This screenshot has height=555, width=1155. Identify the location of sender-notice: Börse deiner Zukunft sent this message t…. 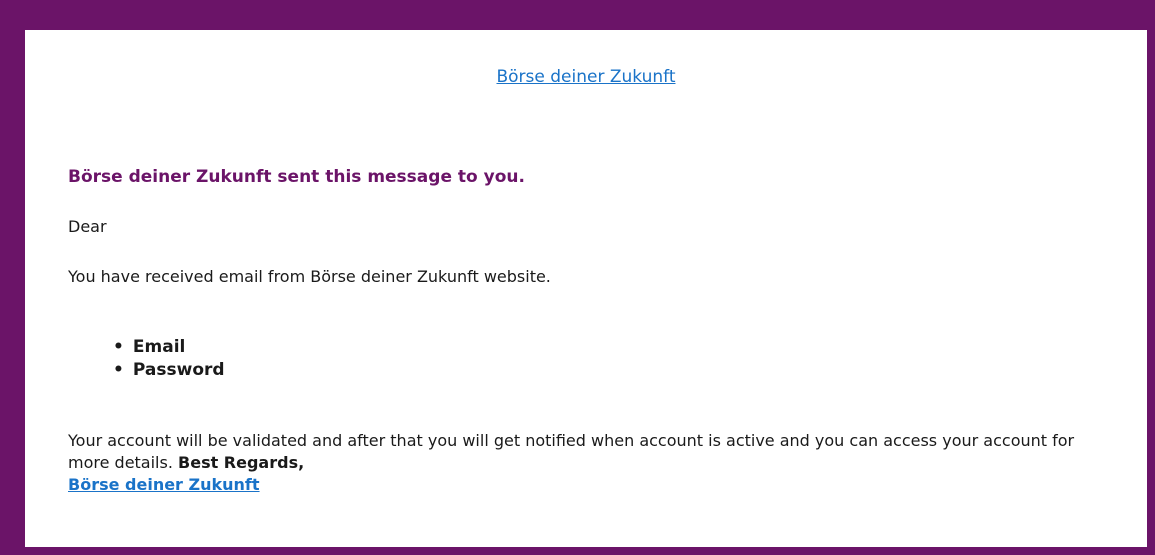
(296, 177).